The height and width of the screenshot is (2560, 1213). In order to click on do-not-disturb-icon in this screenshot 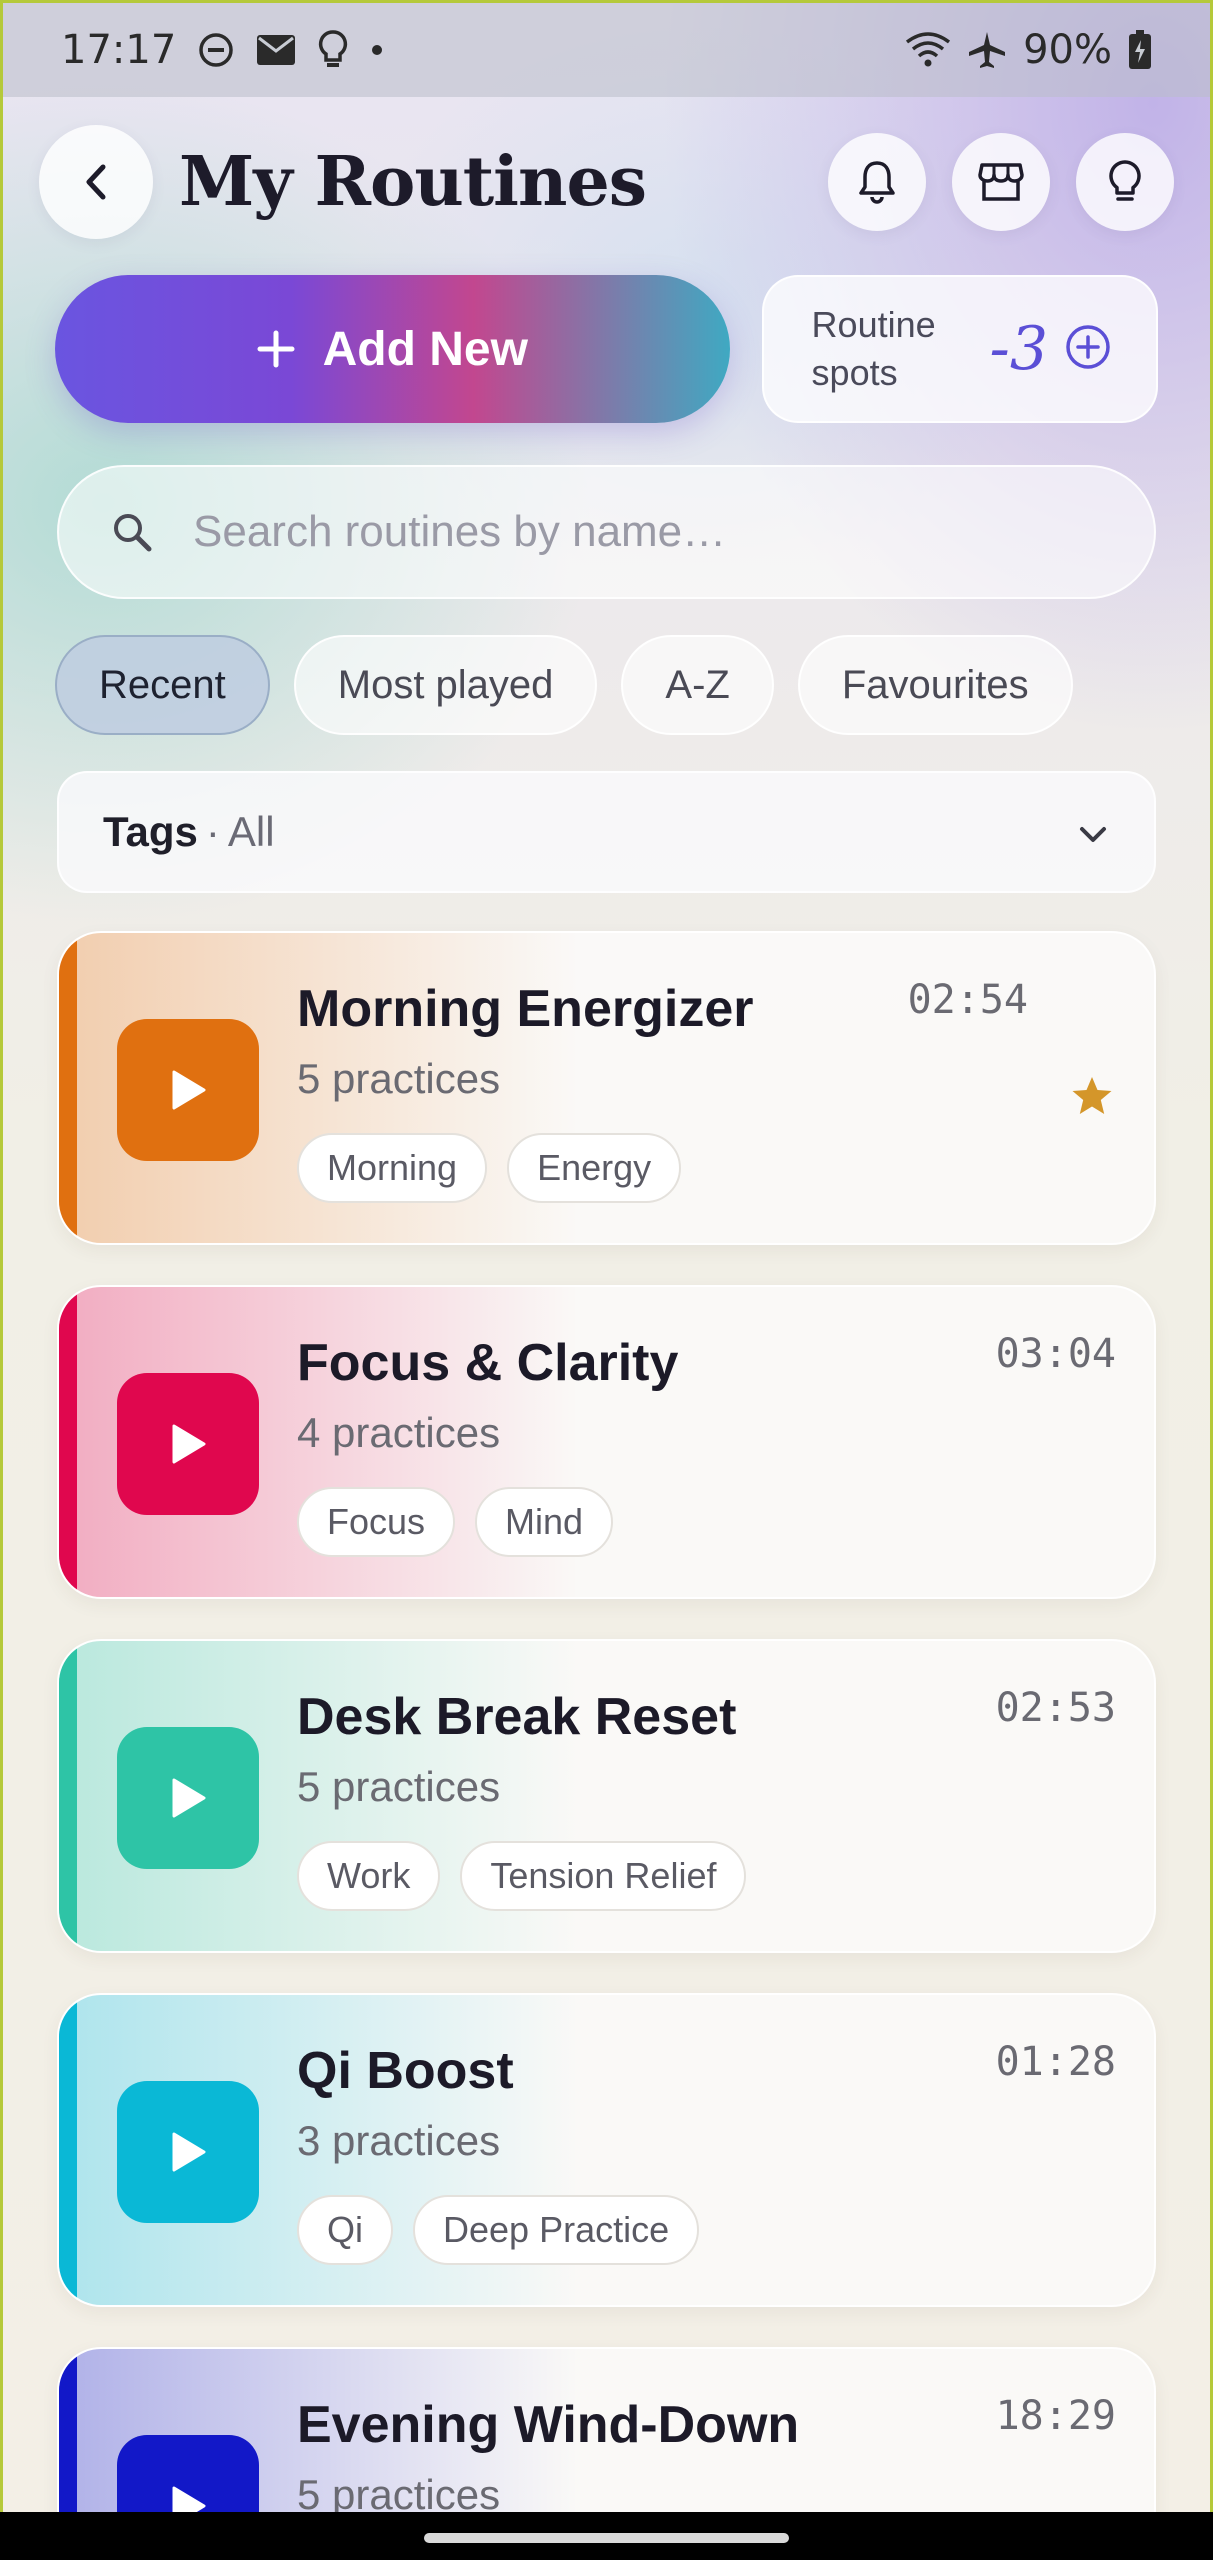, I will do `click(216, 50)`.